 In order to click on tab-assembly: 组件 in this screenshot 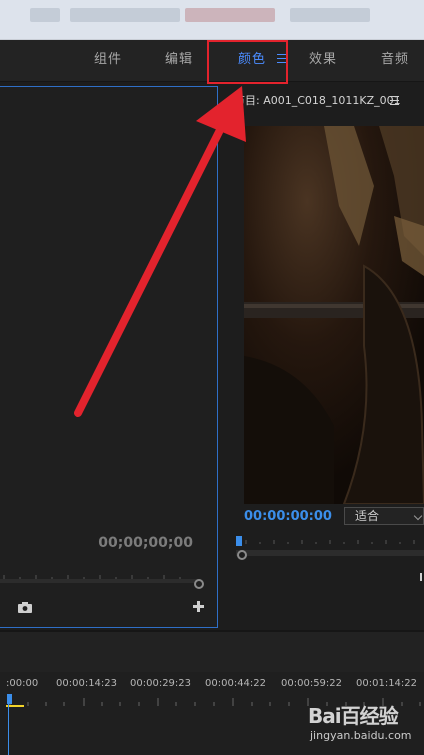, I will do `click(108, 61)`.